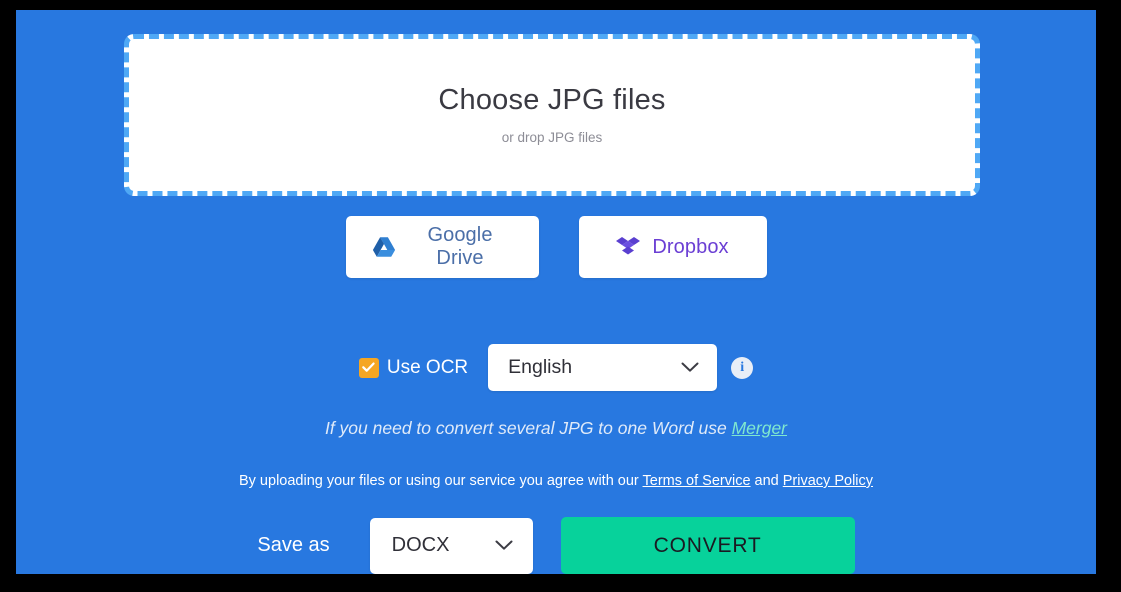 This screenshot has width=1121, height=592. Describe the element at coordinates (707, 545) in the screenshot. I see `convert-button: CONVERT` at that location.